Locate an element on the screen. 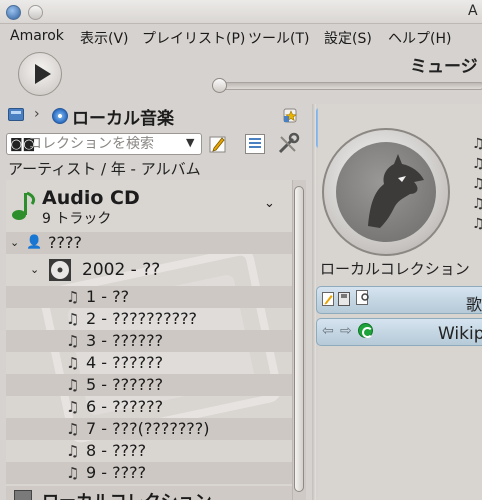  save-icon is located at coordinates (344, 299).